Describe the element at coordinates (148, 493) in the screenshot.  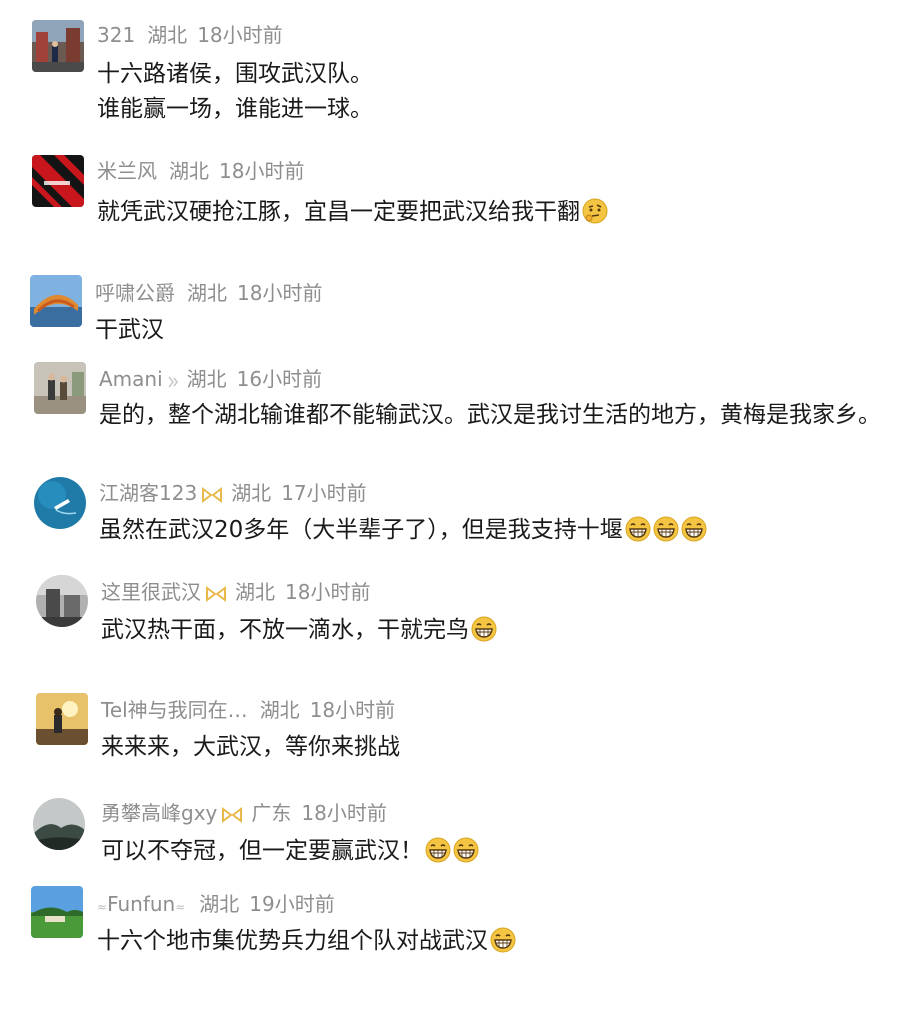
I see `username: 江湖客123` at that location.